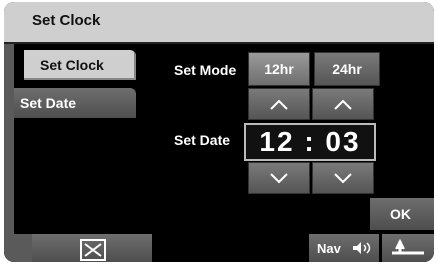 The width and height of the screenshot is (438, 267). I want to click on set-date-label: Set Date, so click(202, 140).